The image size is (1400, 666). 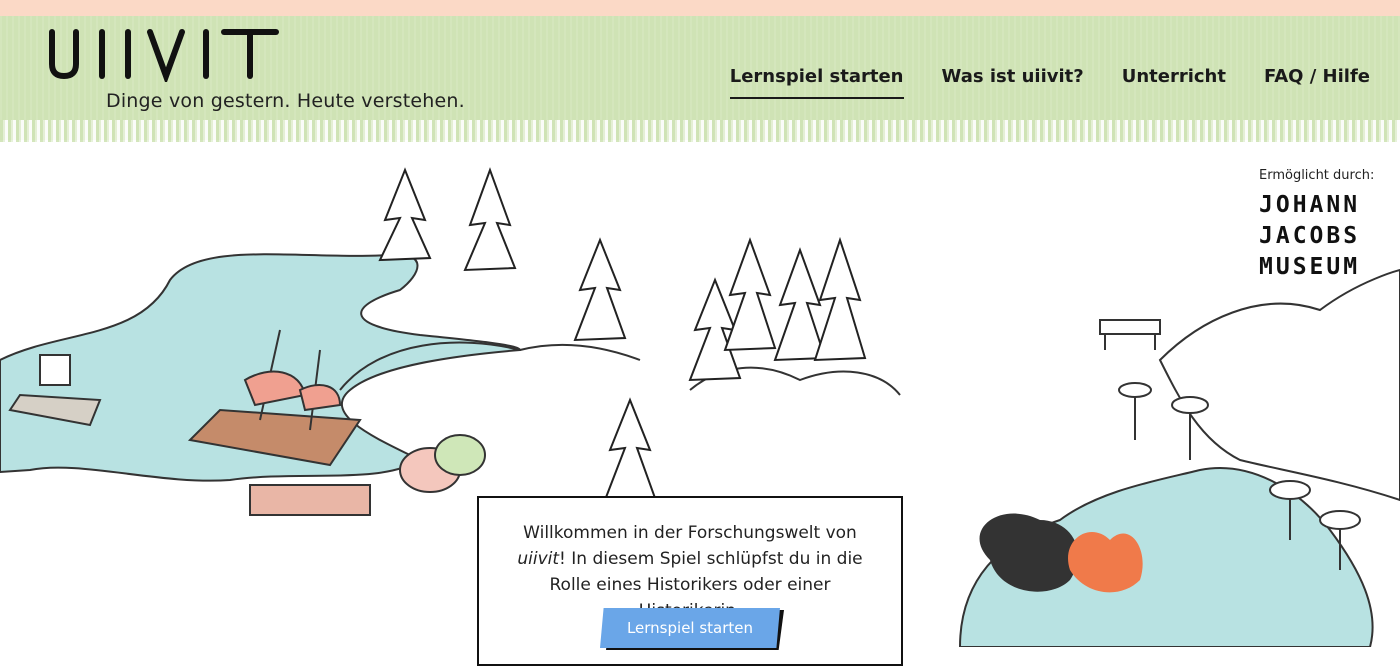 What do you see at coordinates (700, 131) in the screenshot?
I see `header-brush-edge` at bounding box center [700, 131].